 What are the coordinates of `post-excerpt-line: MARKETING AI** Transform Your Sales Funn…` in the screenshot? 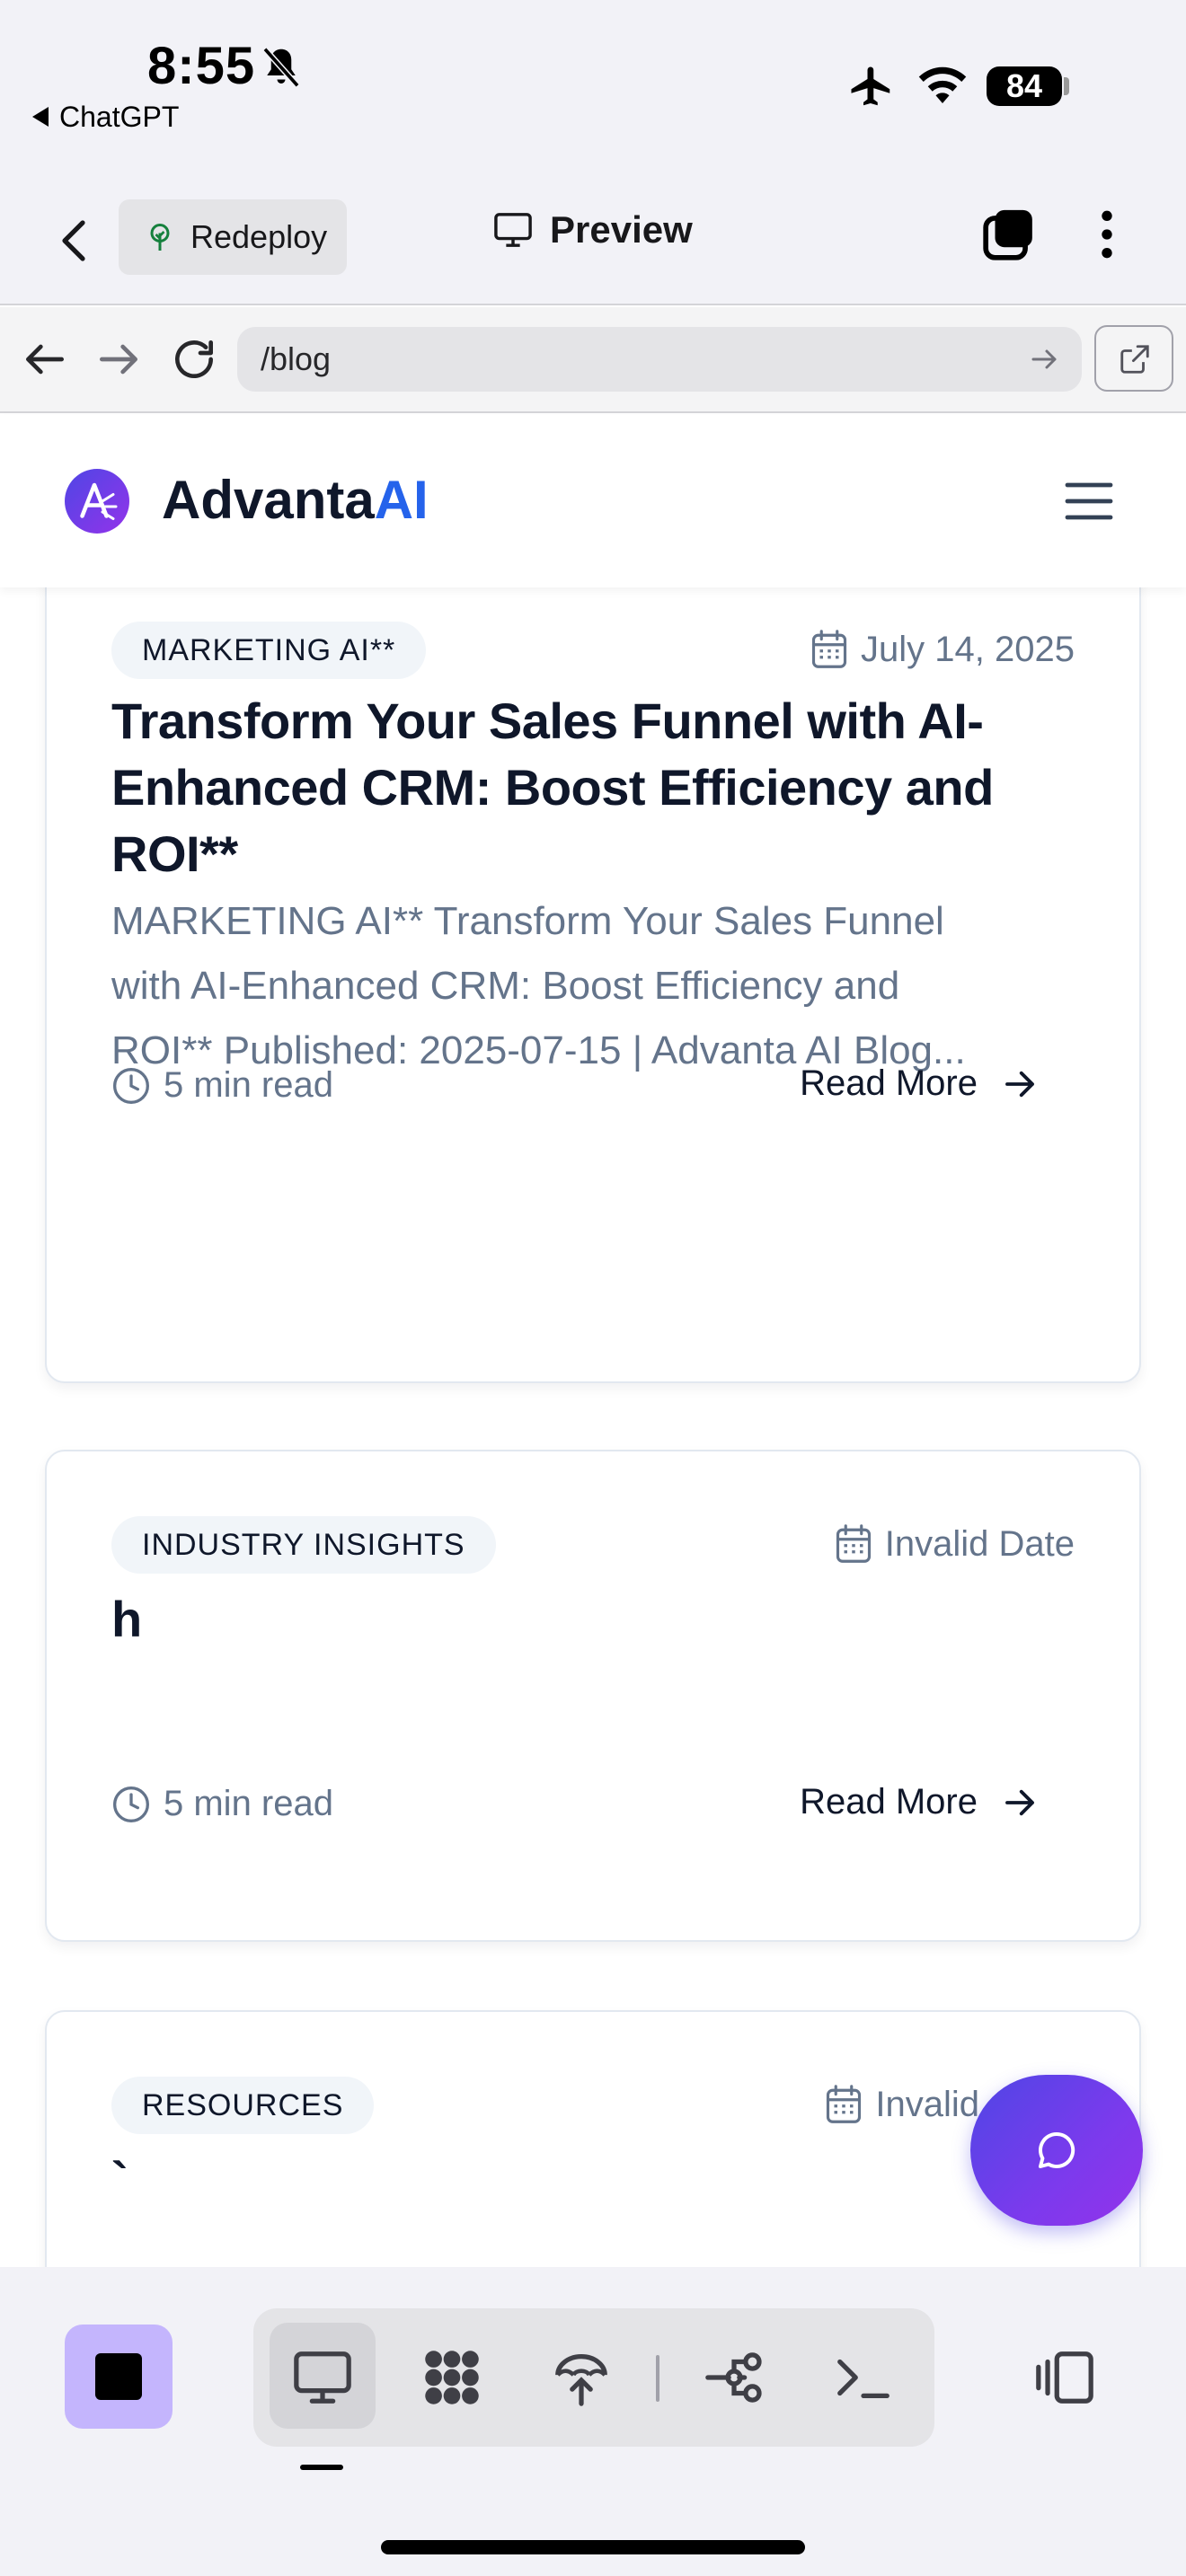 It's located at (527, 921).